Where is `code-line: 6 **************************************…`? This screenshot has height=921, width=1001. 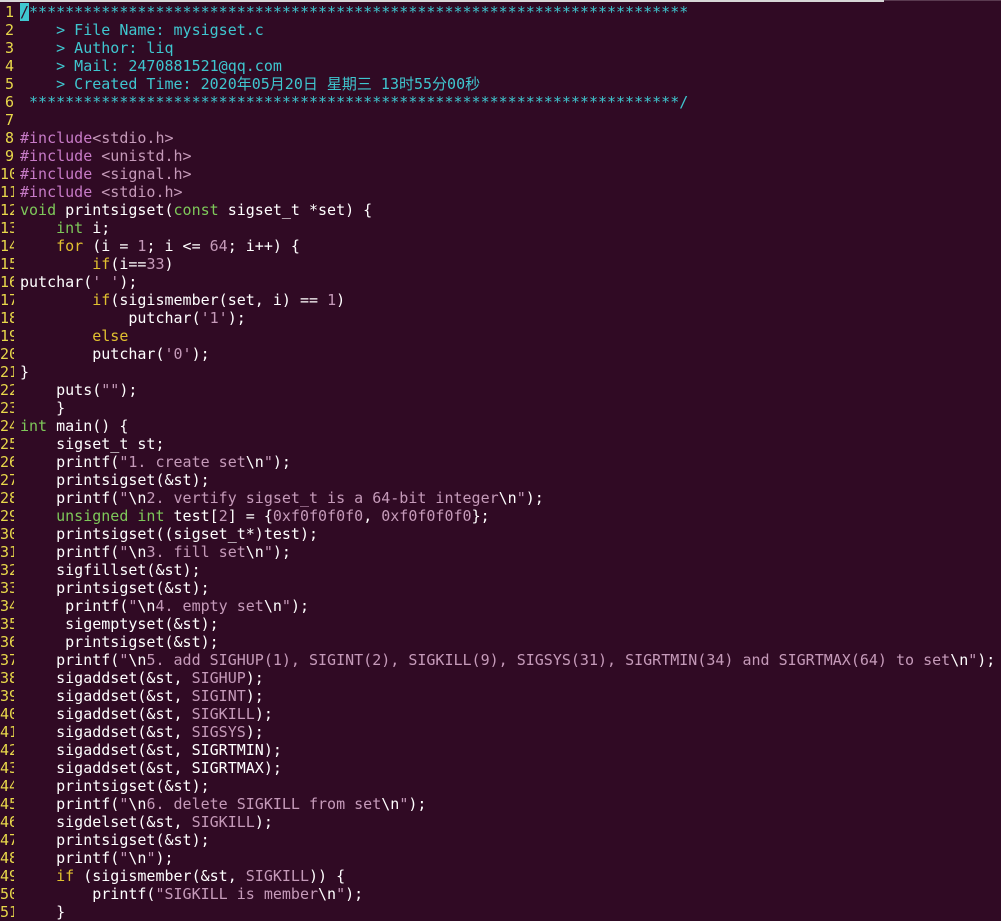 code-line: 6 **************************************… is located at coordinates (500, 102).